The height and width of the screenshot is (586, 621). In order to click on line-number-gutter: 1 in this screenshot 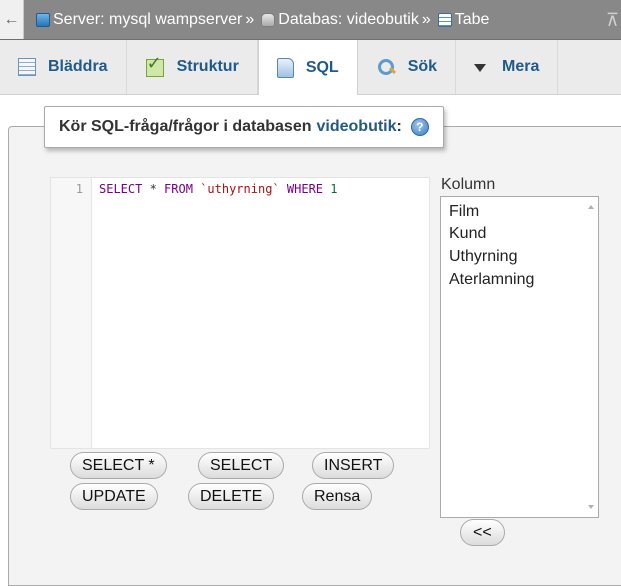, I will do `click(71, 313)`.